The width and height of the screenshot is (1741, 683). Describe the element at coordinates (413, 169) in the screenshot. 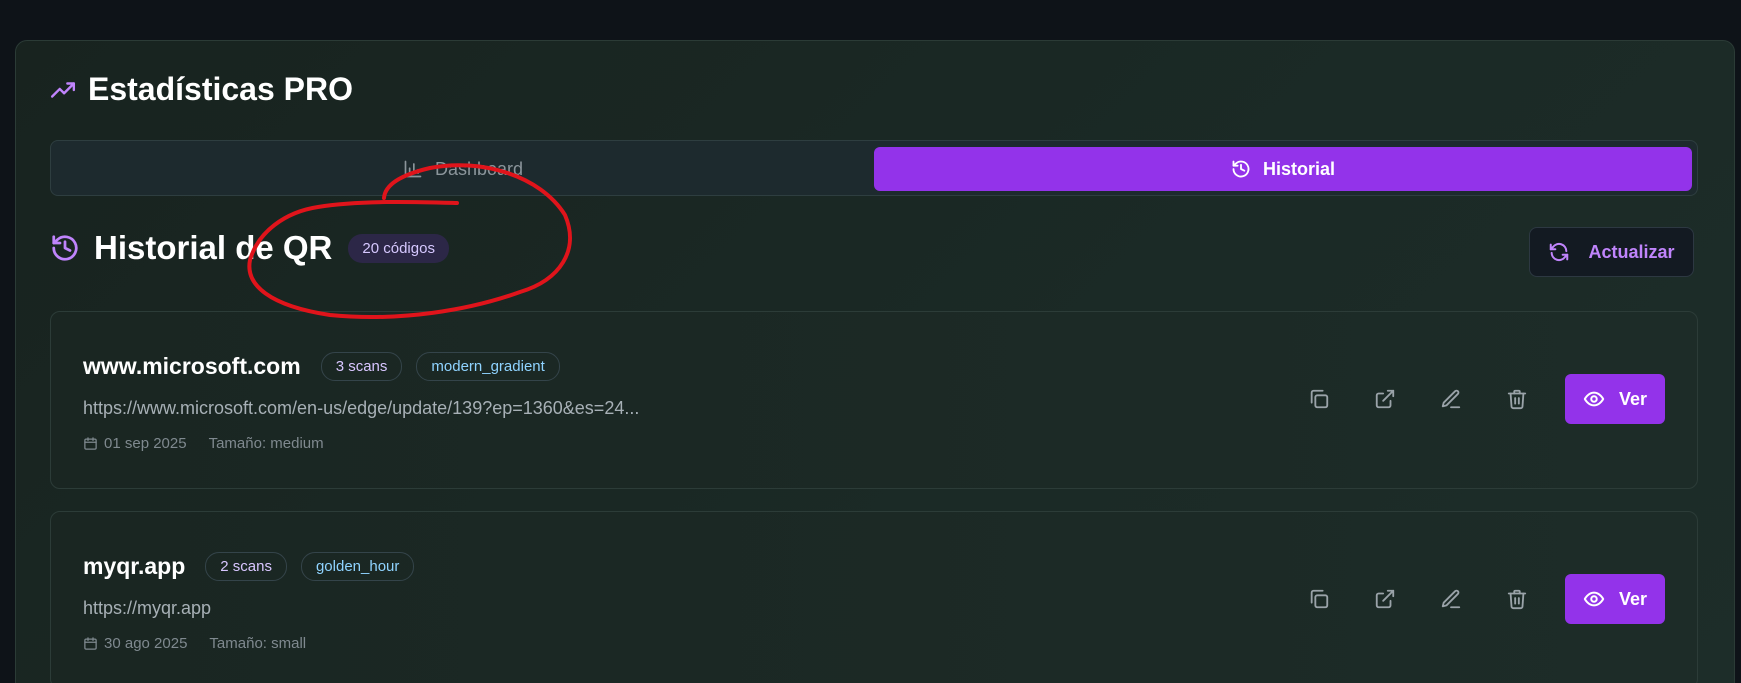

I see `bar-chart-icon` at that location.